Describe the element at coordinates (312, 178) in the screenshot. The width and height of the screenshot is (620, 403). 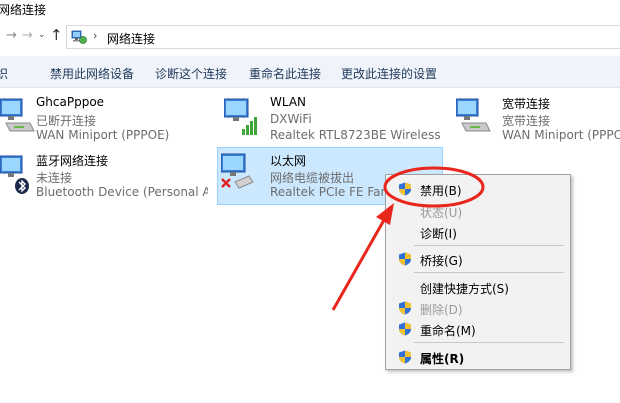
I see `connection-status: 网络电缆被拔出` at that location.